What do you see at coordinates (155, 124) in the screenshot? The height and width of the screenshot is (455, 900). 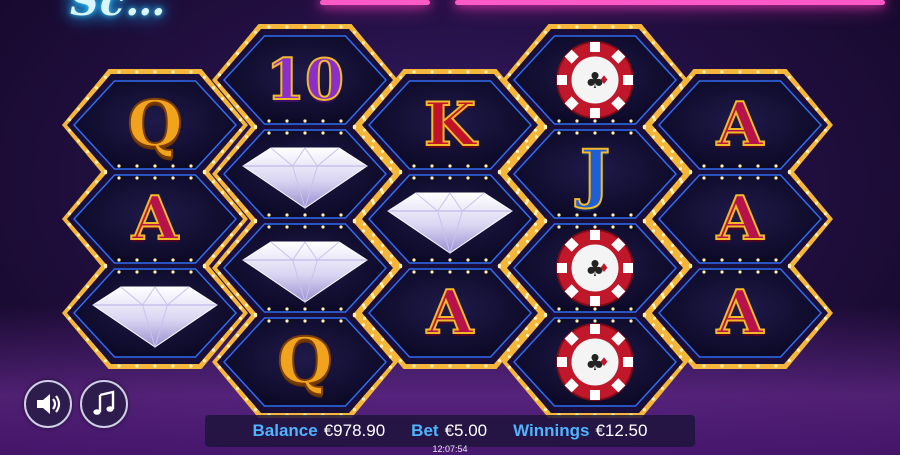 I see `symbol-q: Q` at bounding box center [155, 124].